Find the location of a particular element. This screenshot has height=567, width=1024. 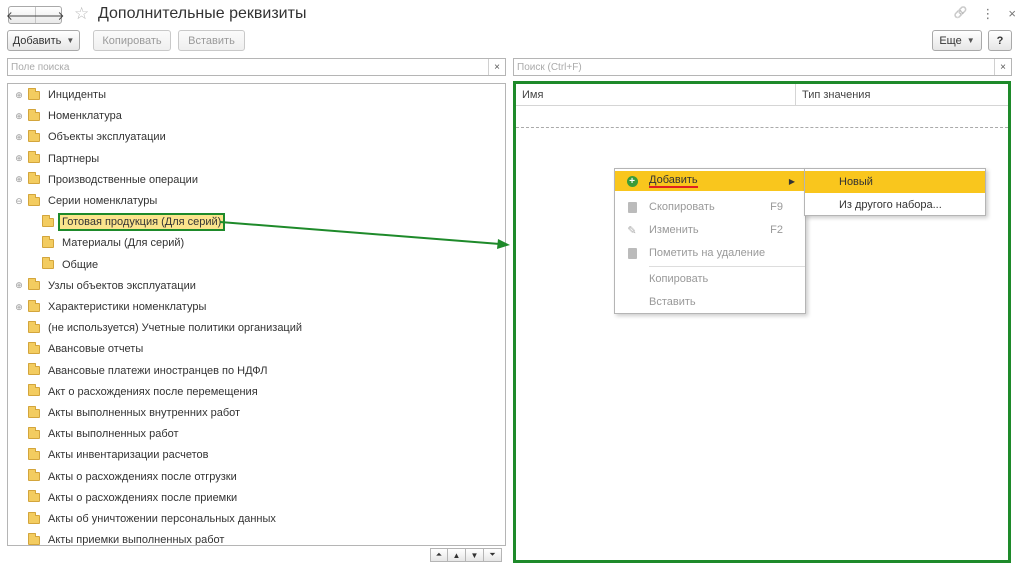

menu-item-edit-label: Изменить is located at coordinates (674, 230).